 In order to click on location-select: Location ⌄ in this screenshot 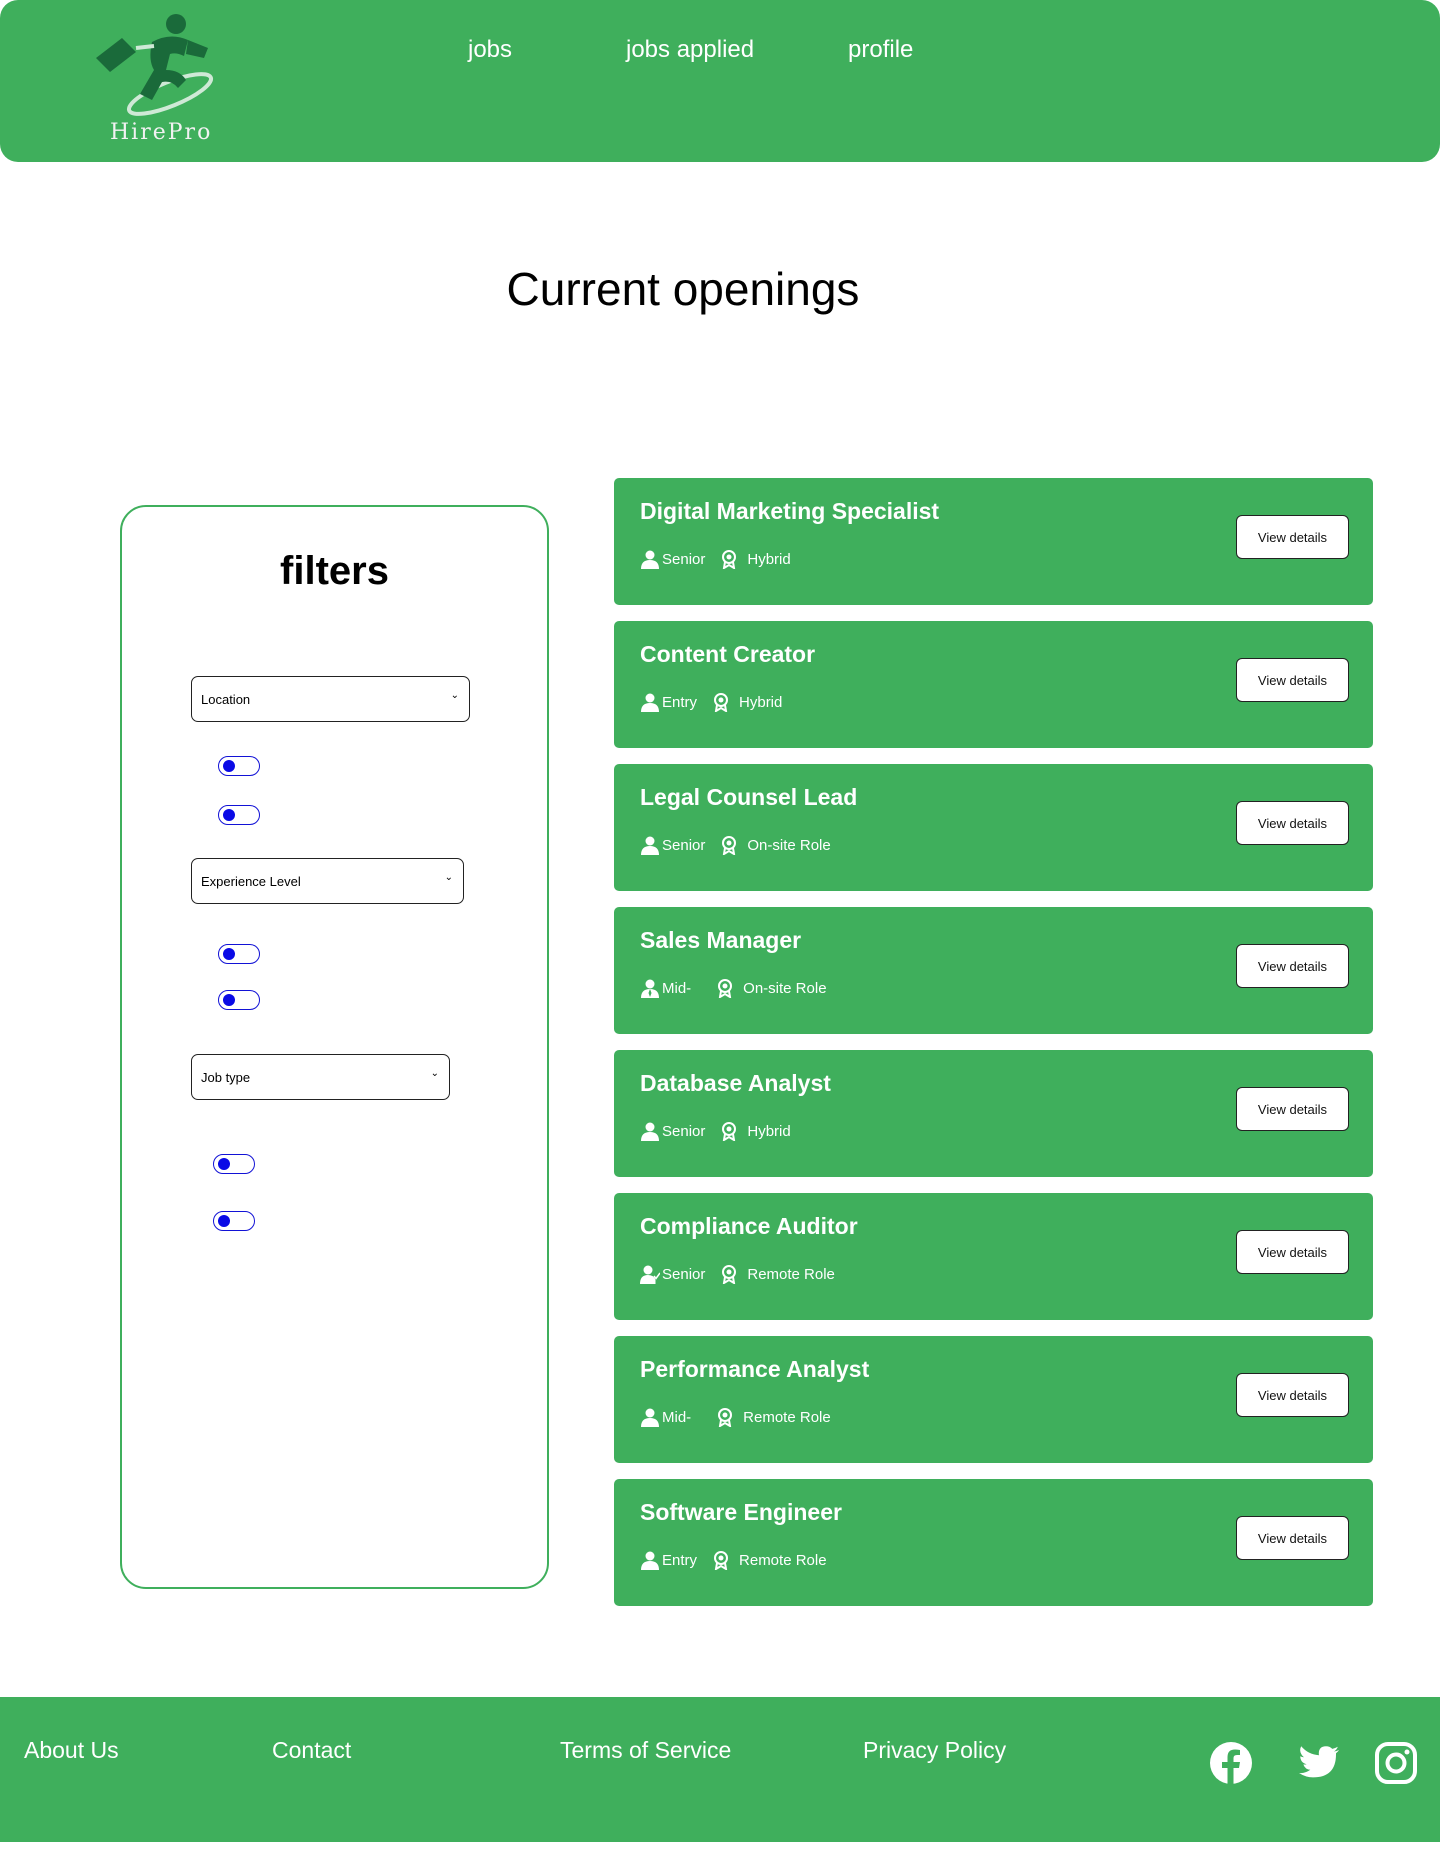, I will do `click(330, 699)`.